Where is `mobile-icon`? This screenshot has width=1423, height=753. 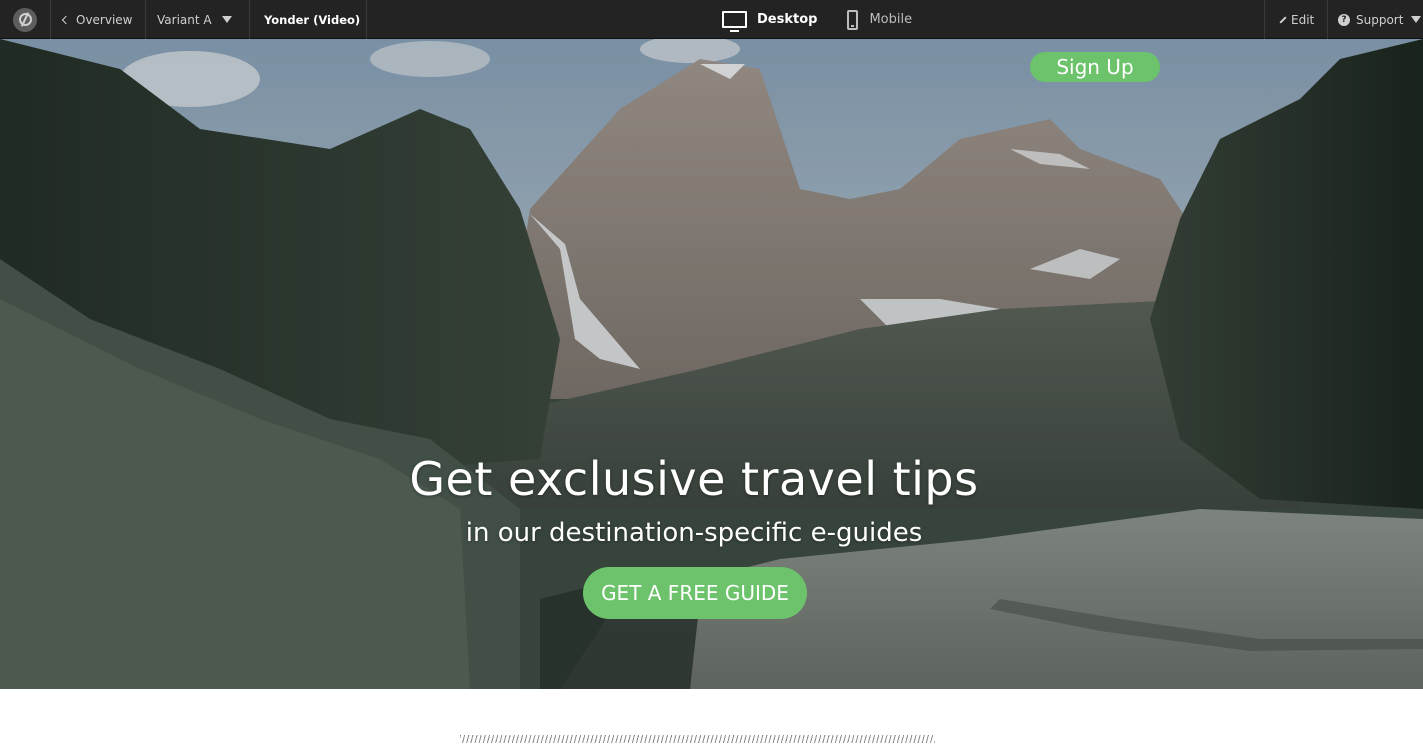 mobile-icon is located at coordinates (853, 19).